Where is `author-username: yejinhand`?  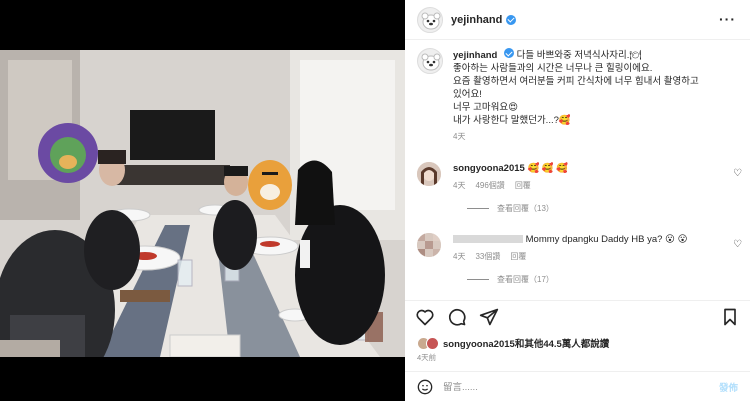
author-username: yejinhand is located at coordinates (476, 20).